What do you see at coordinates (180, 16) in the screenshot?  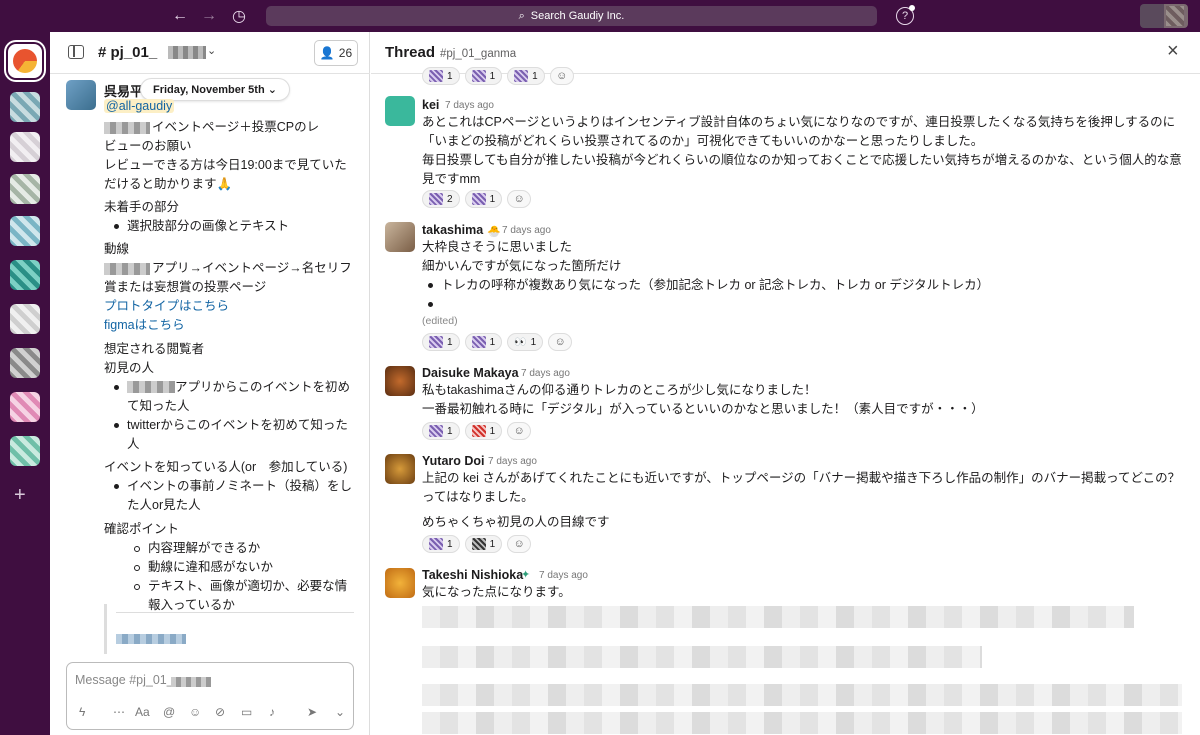 I see `arrow-left-icon: ←` at bounding box center [180, 16].